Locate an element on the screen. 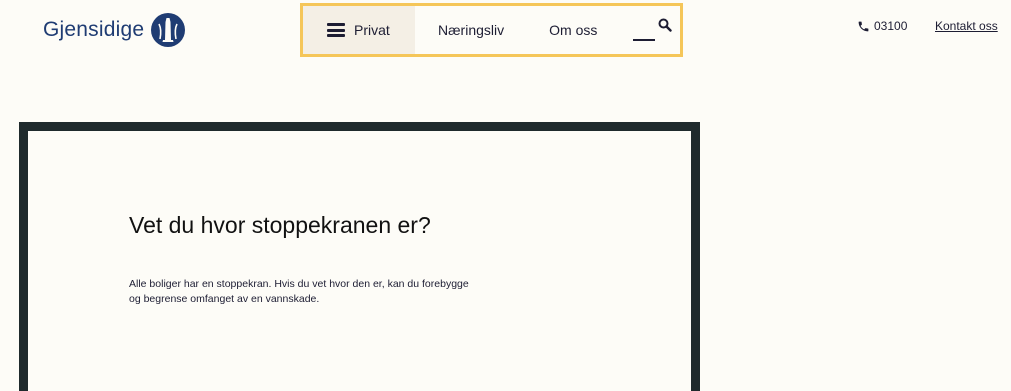 Image resolution: width=1011 pixels, height=391 pixels. nav-item-privat-label: Privat is located at coordinates (372, 30).